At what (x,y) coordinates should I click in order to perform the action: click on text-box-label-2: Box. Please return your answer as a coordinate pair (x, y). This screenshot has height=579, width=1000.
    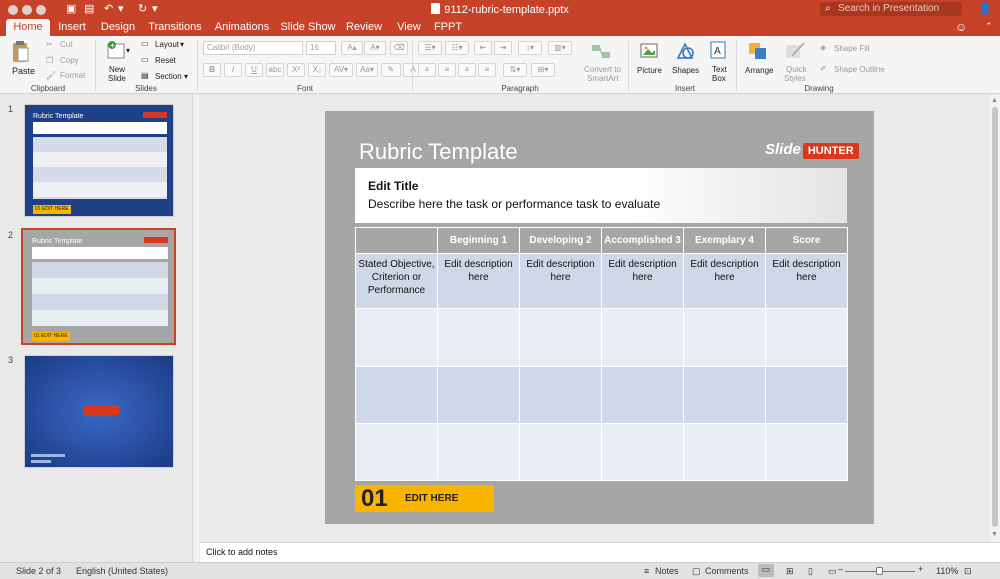
    Looking at the image, I should click on (719, 78).